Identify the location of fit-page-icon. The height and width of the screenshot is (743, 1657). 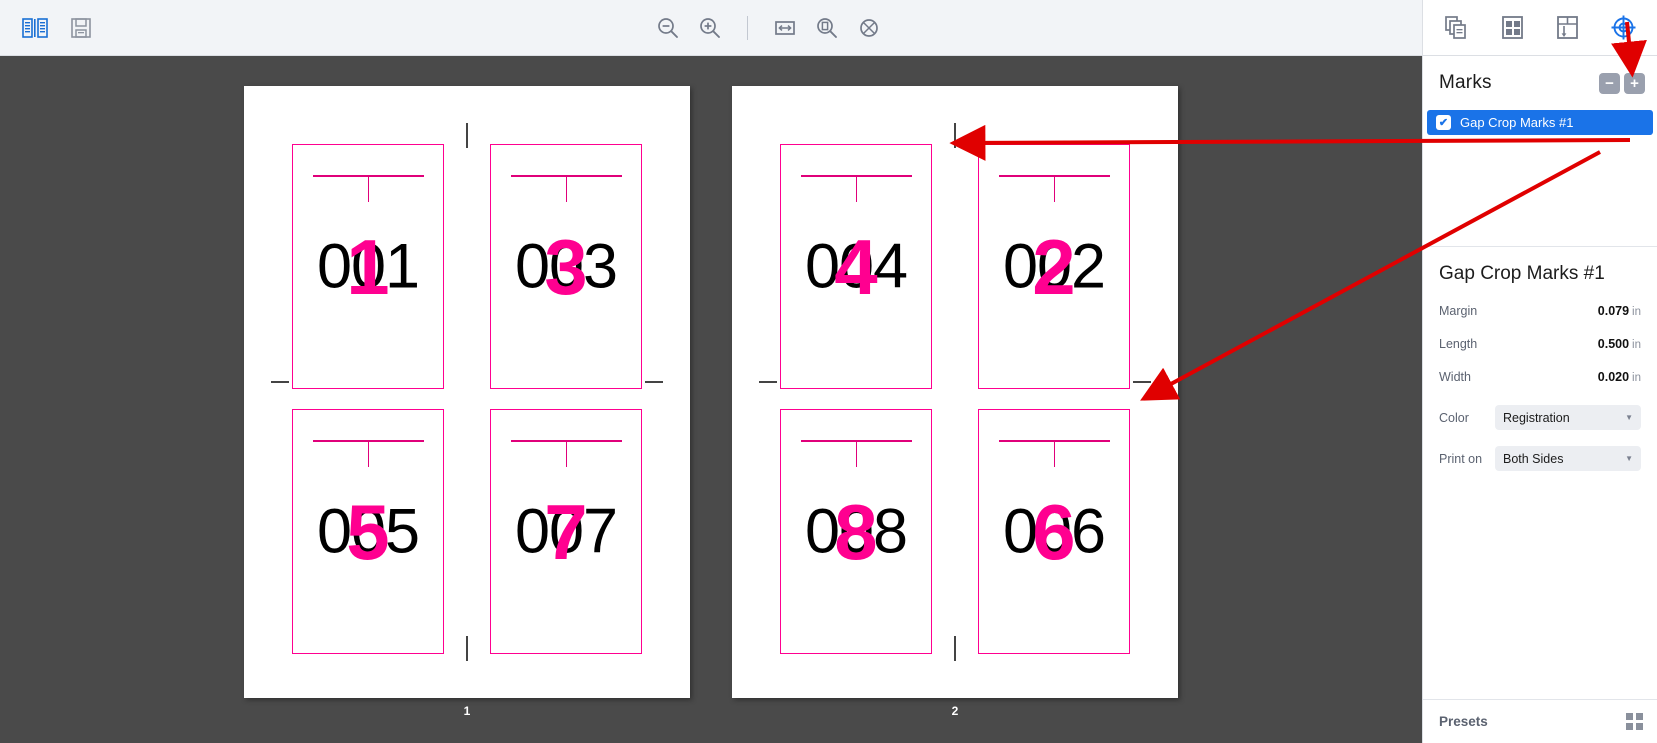
(827, 28).